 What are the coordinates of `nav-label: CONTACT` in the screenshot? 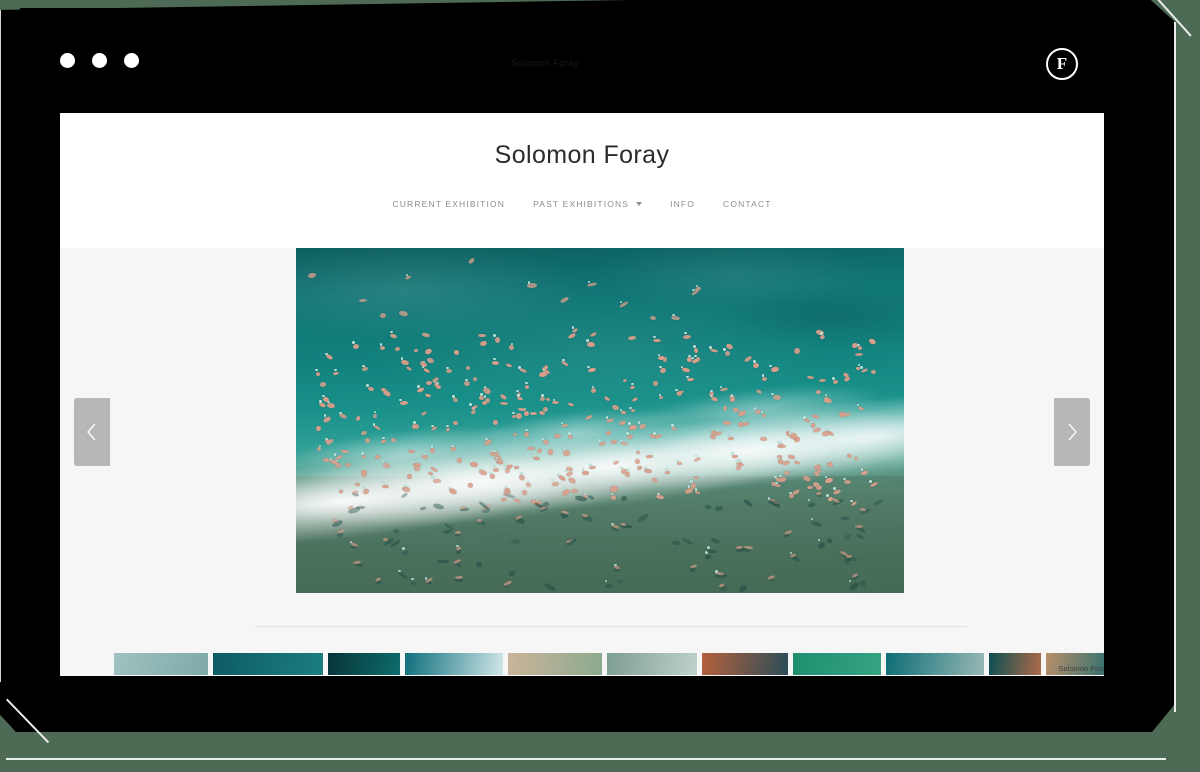 It's located at (747, 204).